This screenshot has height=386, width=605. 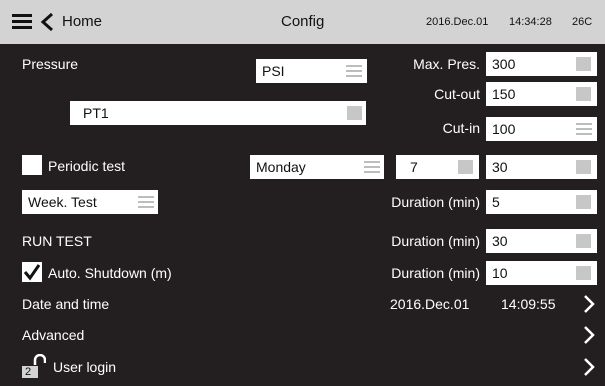 I want to click on user-login-label: User login, so click(x=84, y=367).